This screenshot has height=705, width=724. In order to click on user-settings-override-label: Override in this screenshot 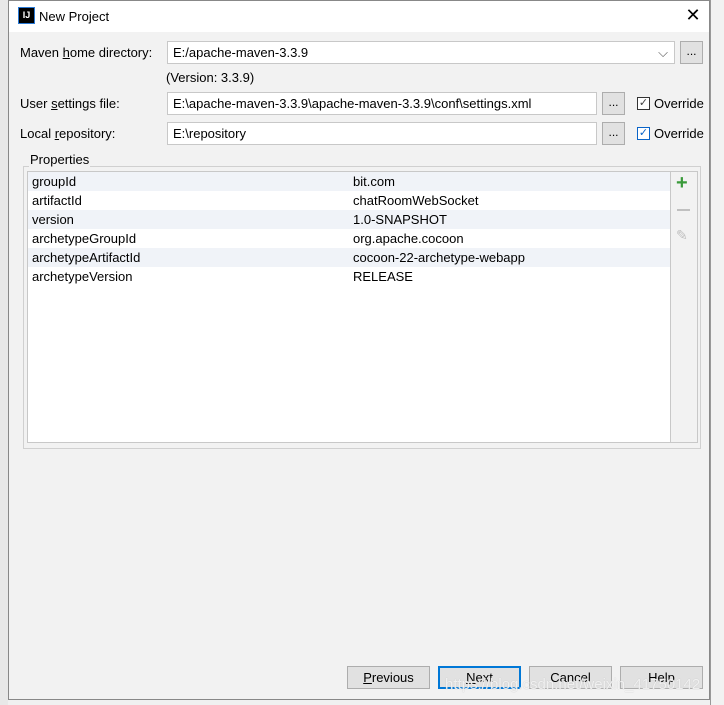, I will do `click(679, 103)`.